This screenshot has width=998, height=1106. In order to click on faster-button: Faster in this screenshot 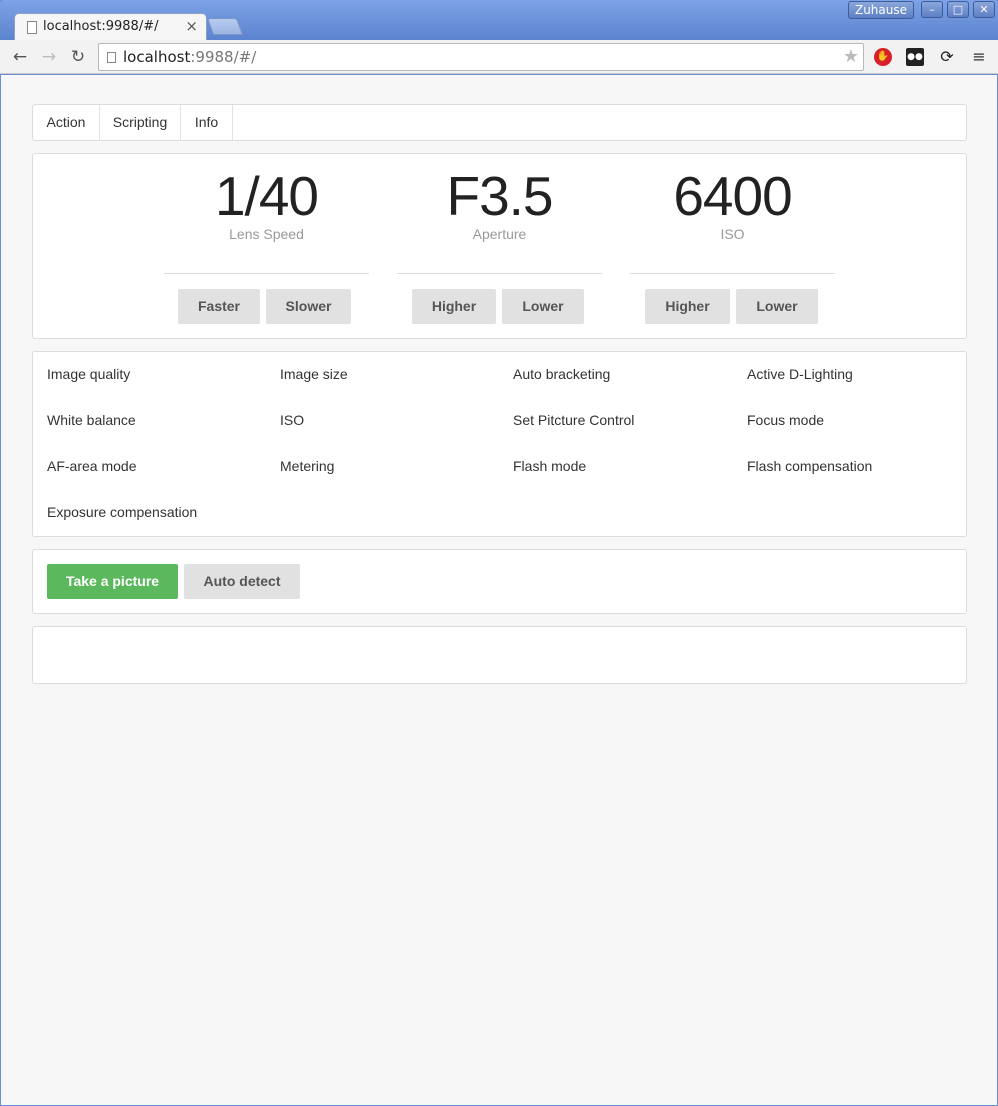, I will do `click(219, 306)`.